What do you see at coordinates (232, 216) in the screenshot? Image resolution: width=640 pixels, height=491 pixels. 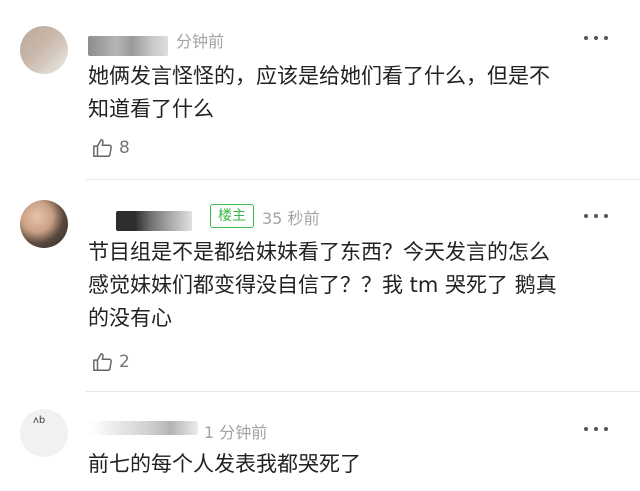 I see `op-badge: 楼主` at bounding box center [232, 216].